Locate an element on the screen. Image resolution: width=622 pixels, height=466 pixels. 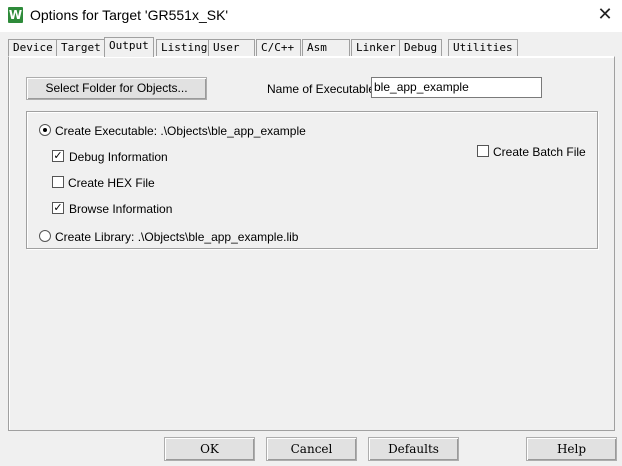
keil-app-icon: W is located at coordinates (15, 15).